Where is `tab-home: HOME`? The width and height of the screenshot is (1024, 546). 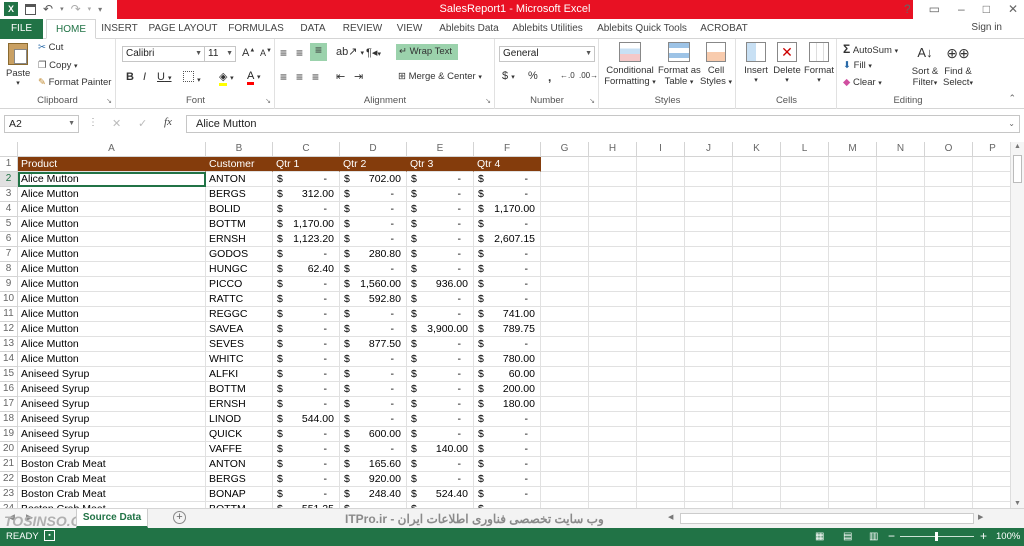
tab-home: HOME is located at coordinates (71, 29).